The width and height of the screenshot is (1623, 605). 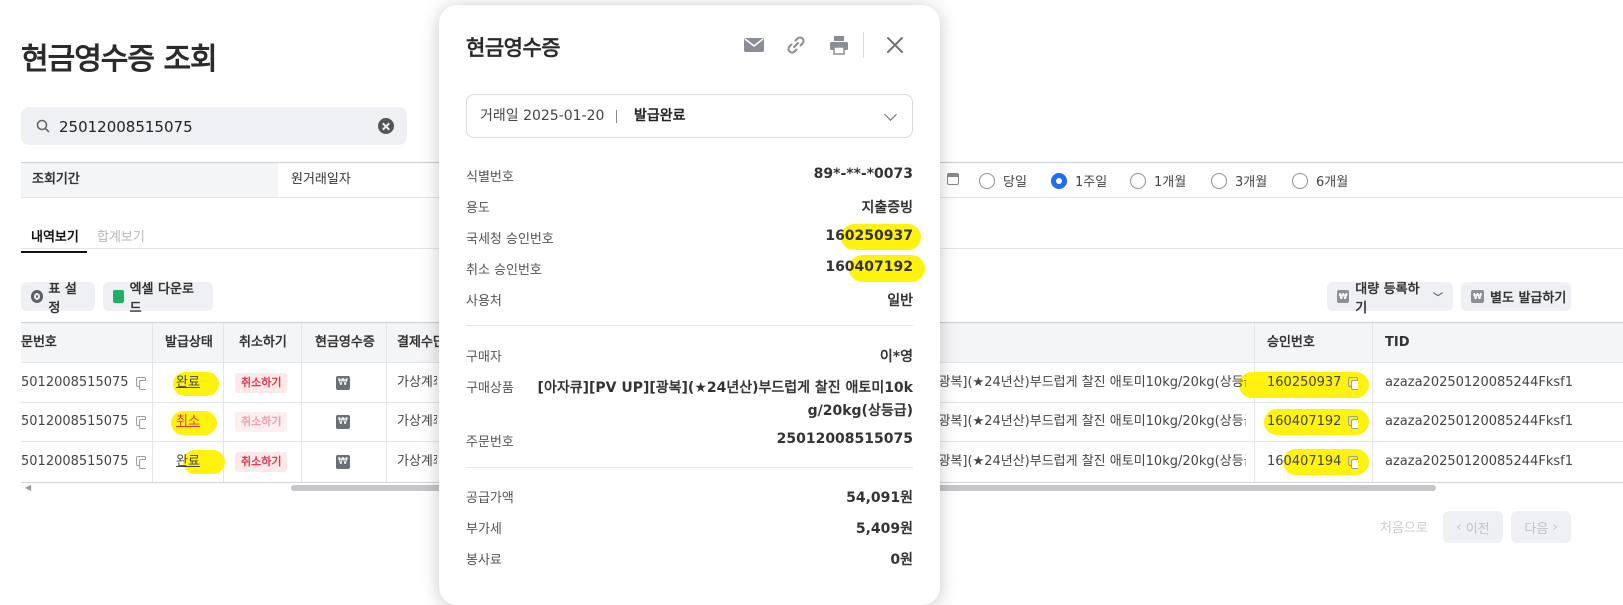 What do you see at coordinates (1541, 527) in the screenshot?
I see `pagination-next-button: 다음 ›` at bounding box center [1541, 527].